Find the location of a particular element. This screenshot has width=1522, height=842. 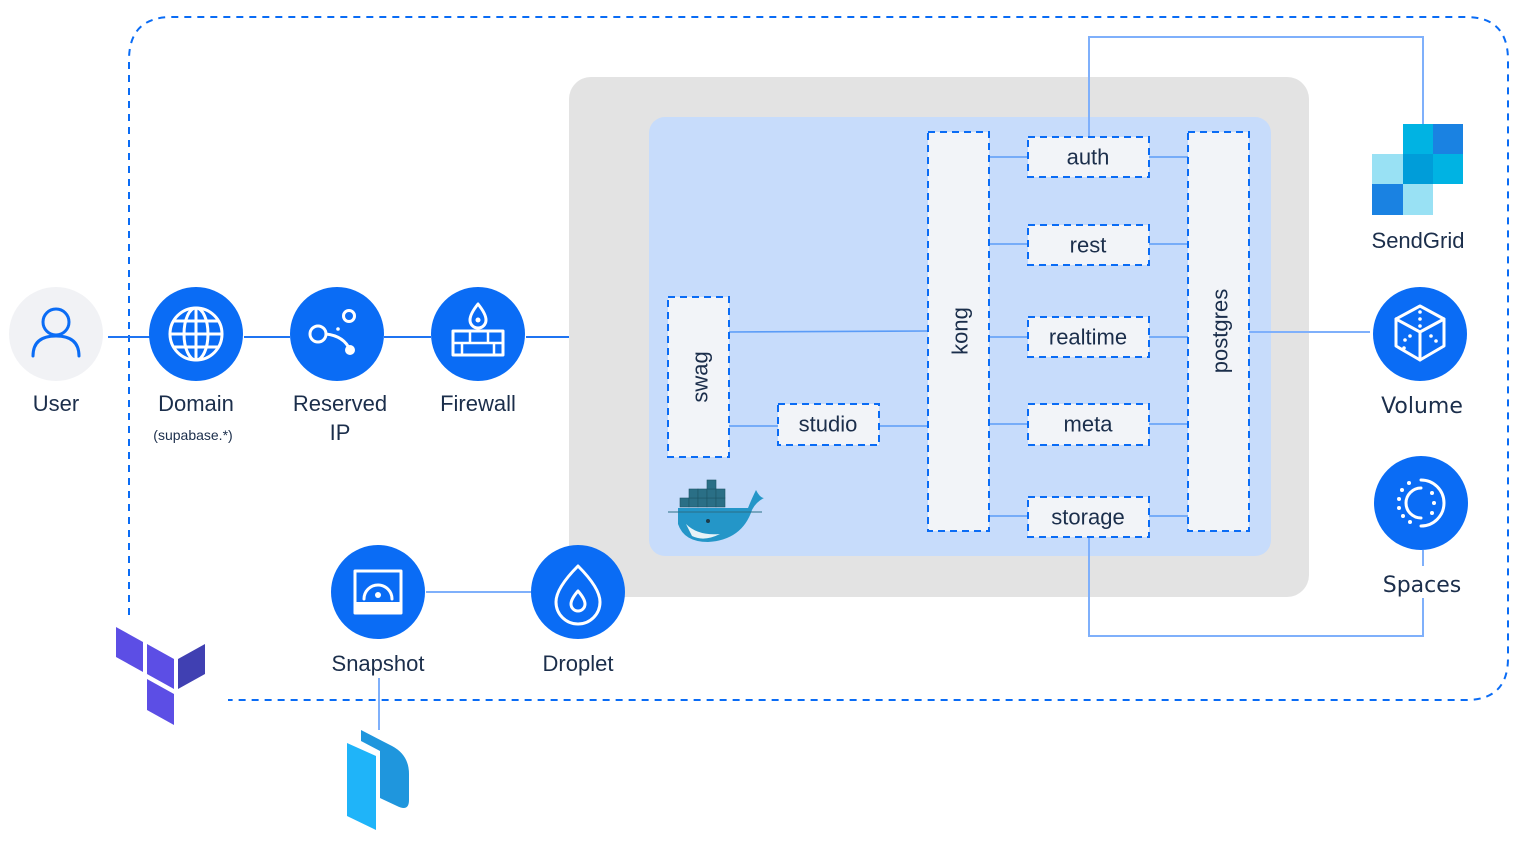

firewall-node: Firewall is located at coordinates (478, 351).